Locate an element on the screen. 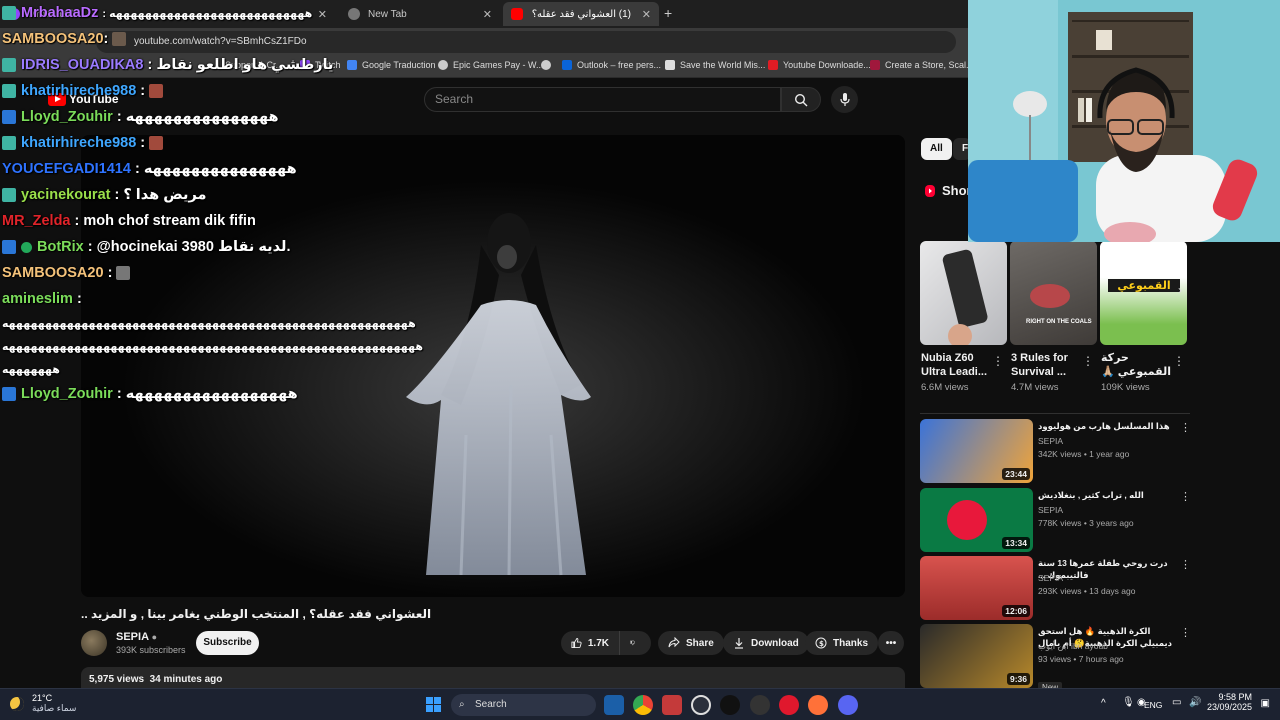 This screenshot has height=720, width=1280. chatgpt-icon is located at coordinates (701, 705).